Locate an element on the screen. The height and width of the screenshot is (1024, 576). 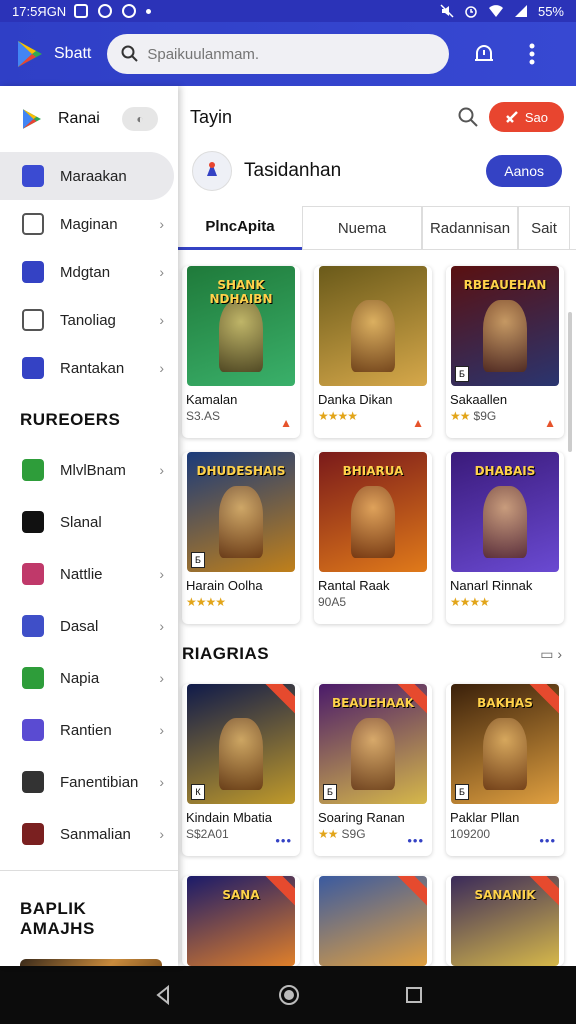
app-card: Danka Dikan ★★★★ ▲ is located at coordinates (373, 352).